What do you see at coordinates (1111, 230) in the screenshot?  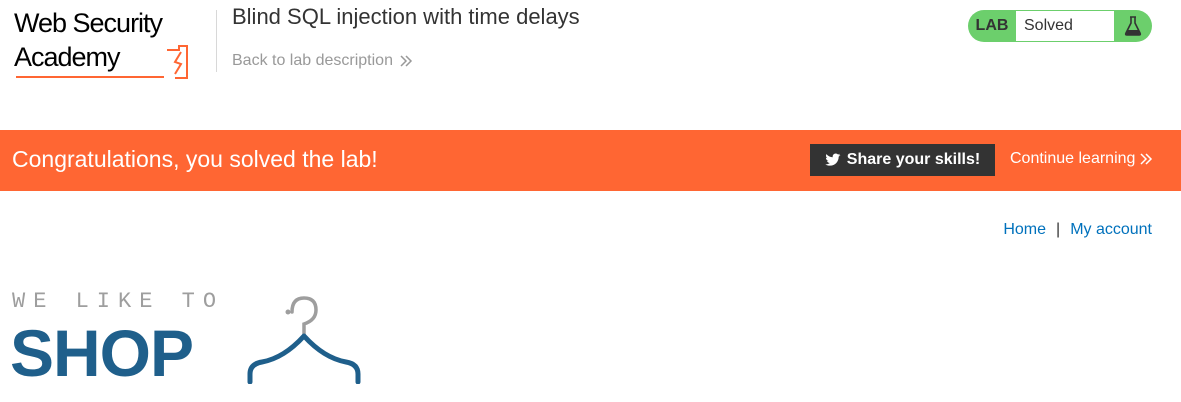 I see `nav-my-account-link: My account` at bounding box center [1111, 230].